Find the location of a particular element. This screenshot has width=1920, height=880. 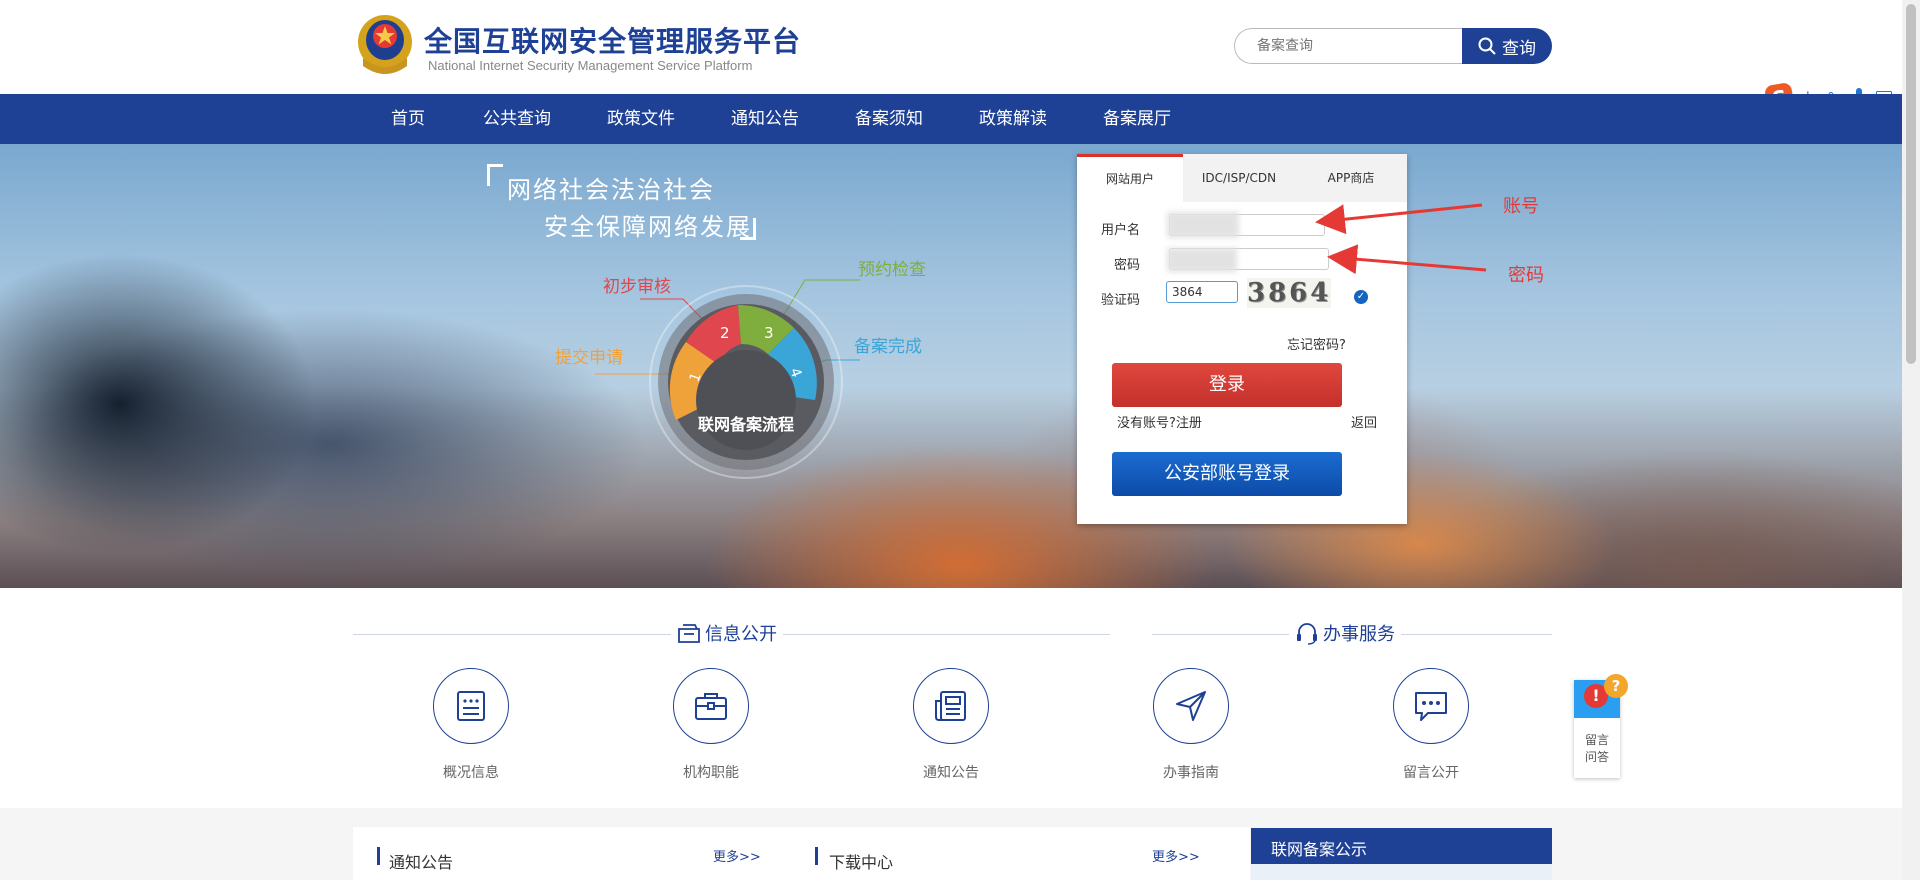

captcha-label: 验证码 is located at coordinates (1120, 300).